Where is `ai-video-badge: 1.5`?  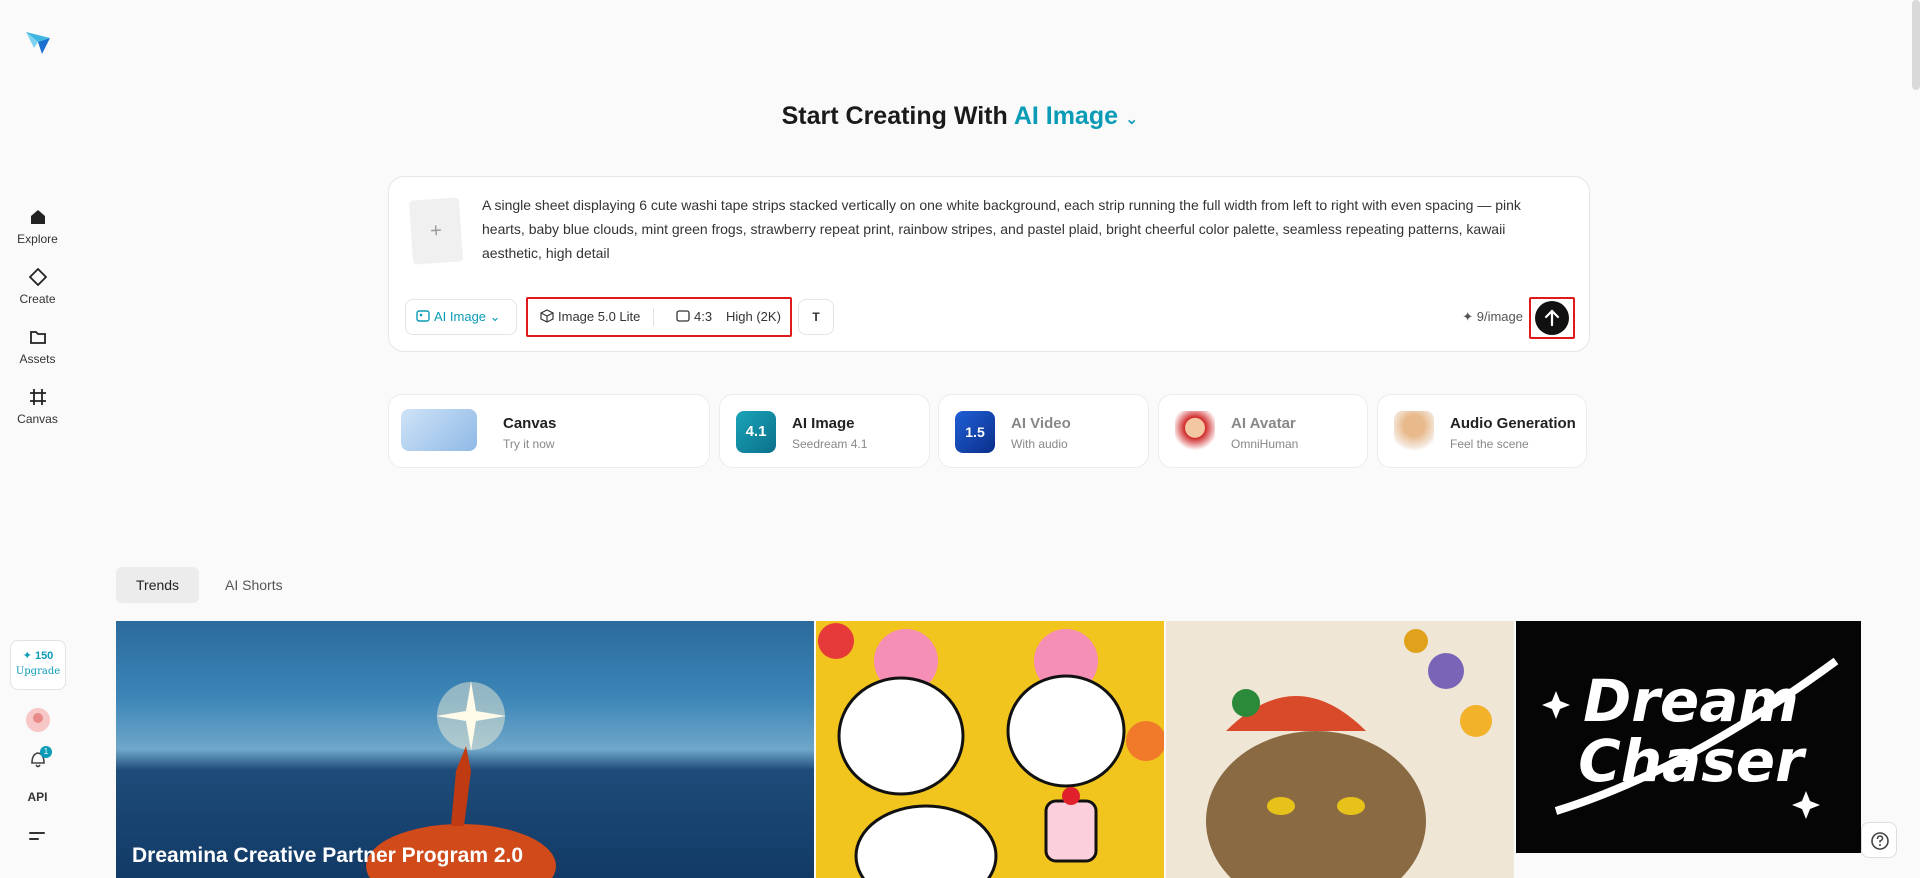 ai-video-badge: 1.5 is located at coordinates (975, 432).